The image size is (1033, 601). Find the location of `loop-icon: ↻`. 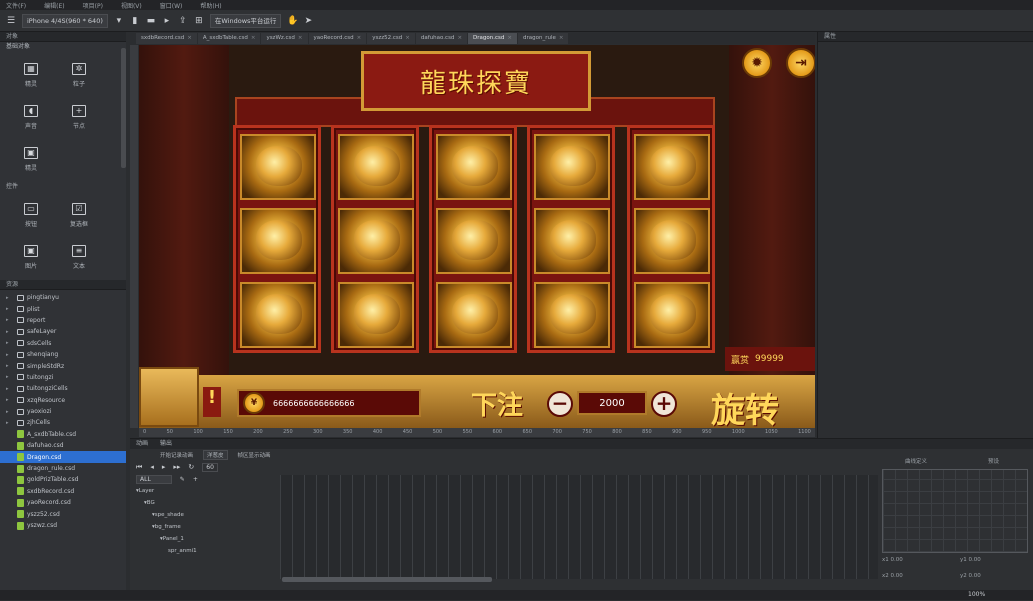

loop-icon: ↻ is located at coordinates (191, 467).